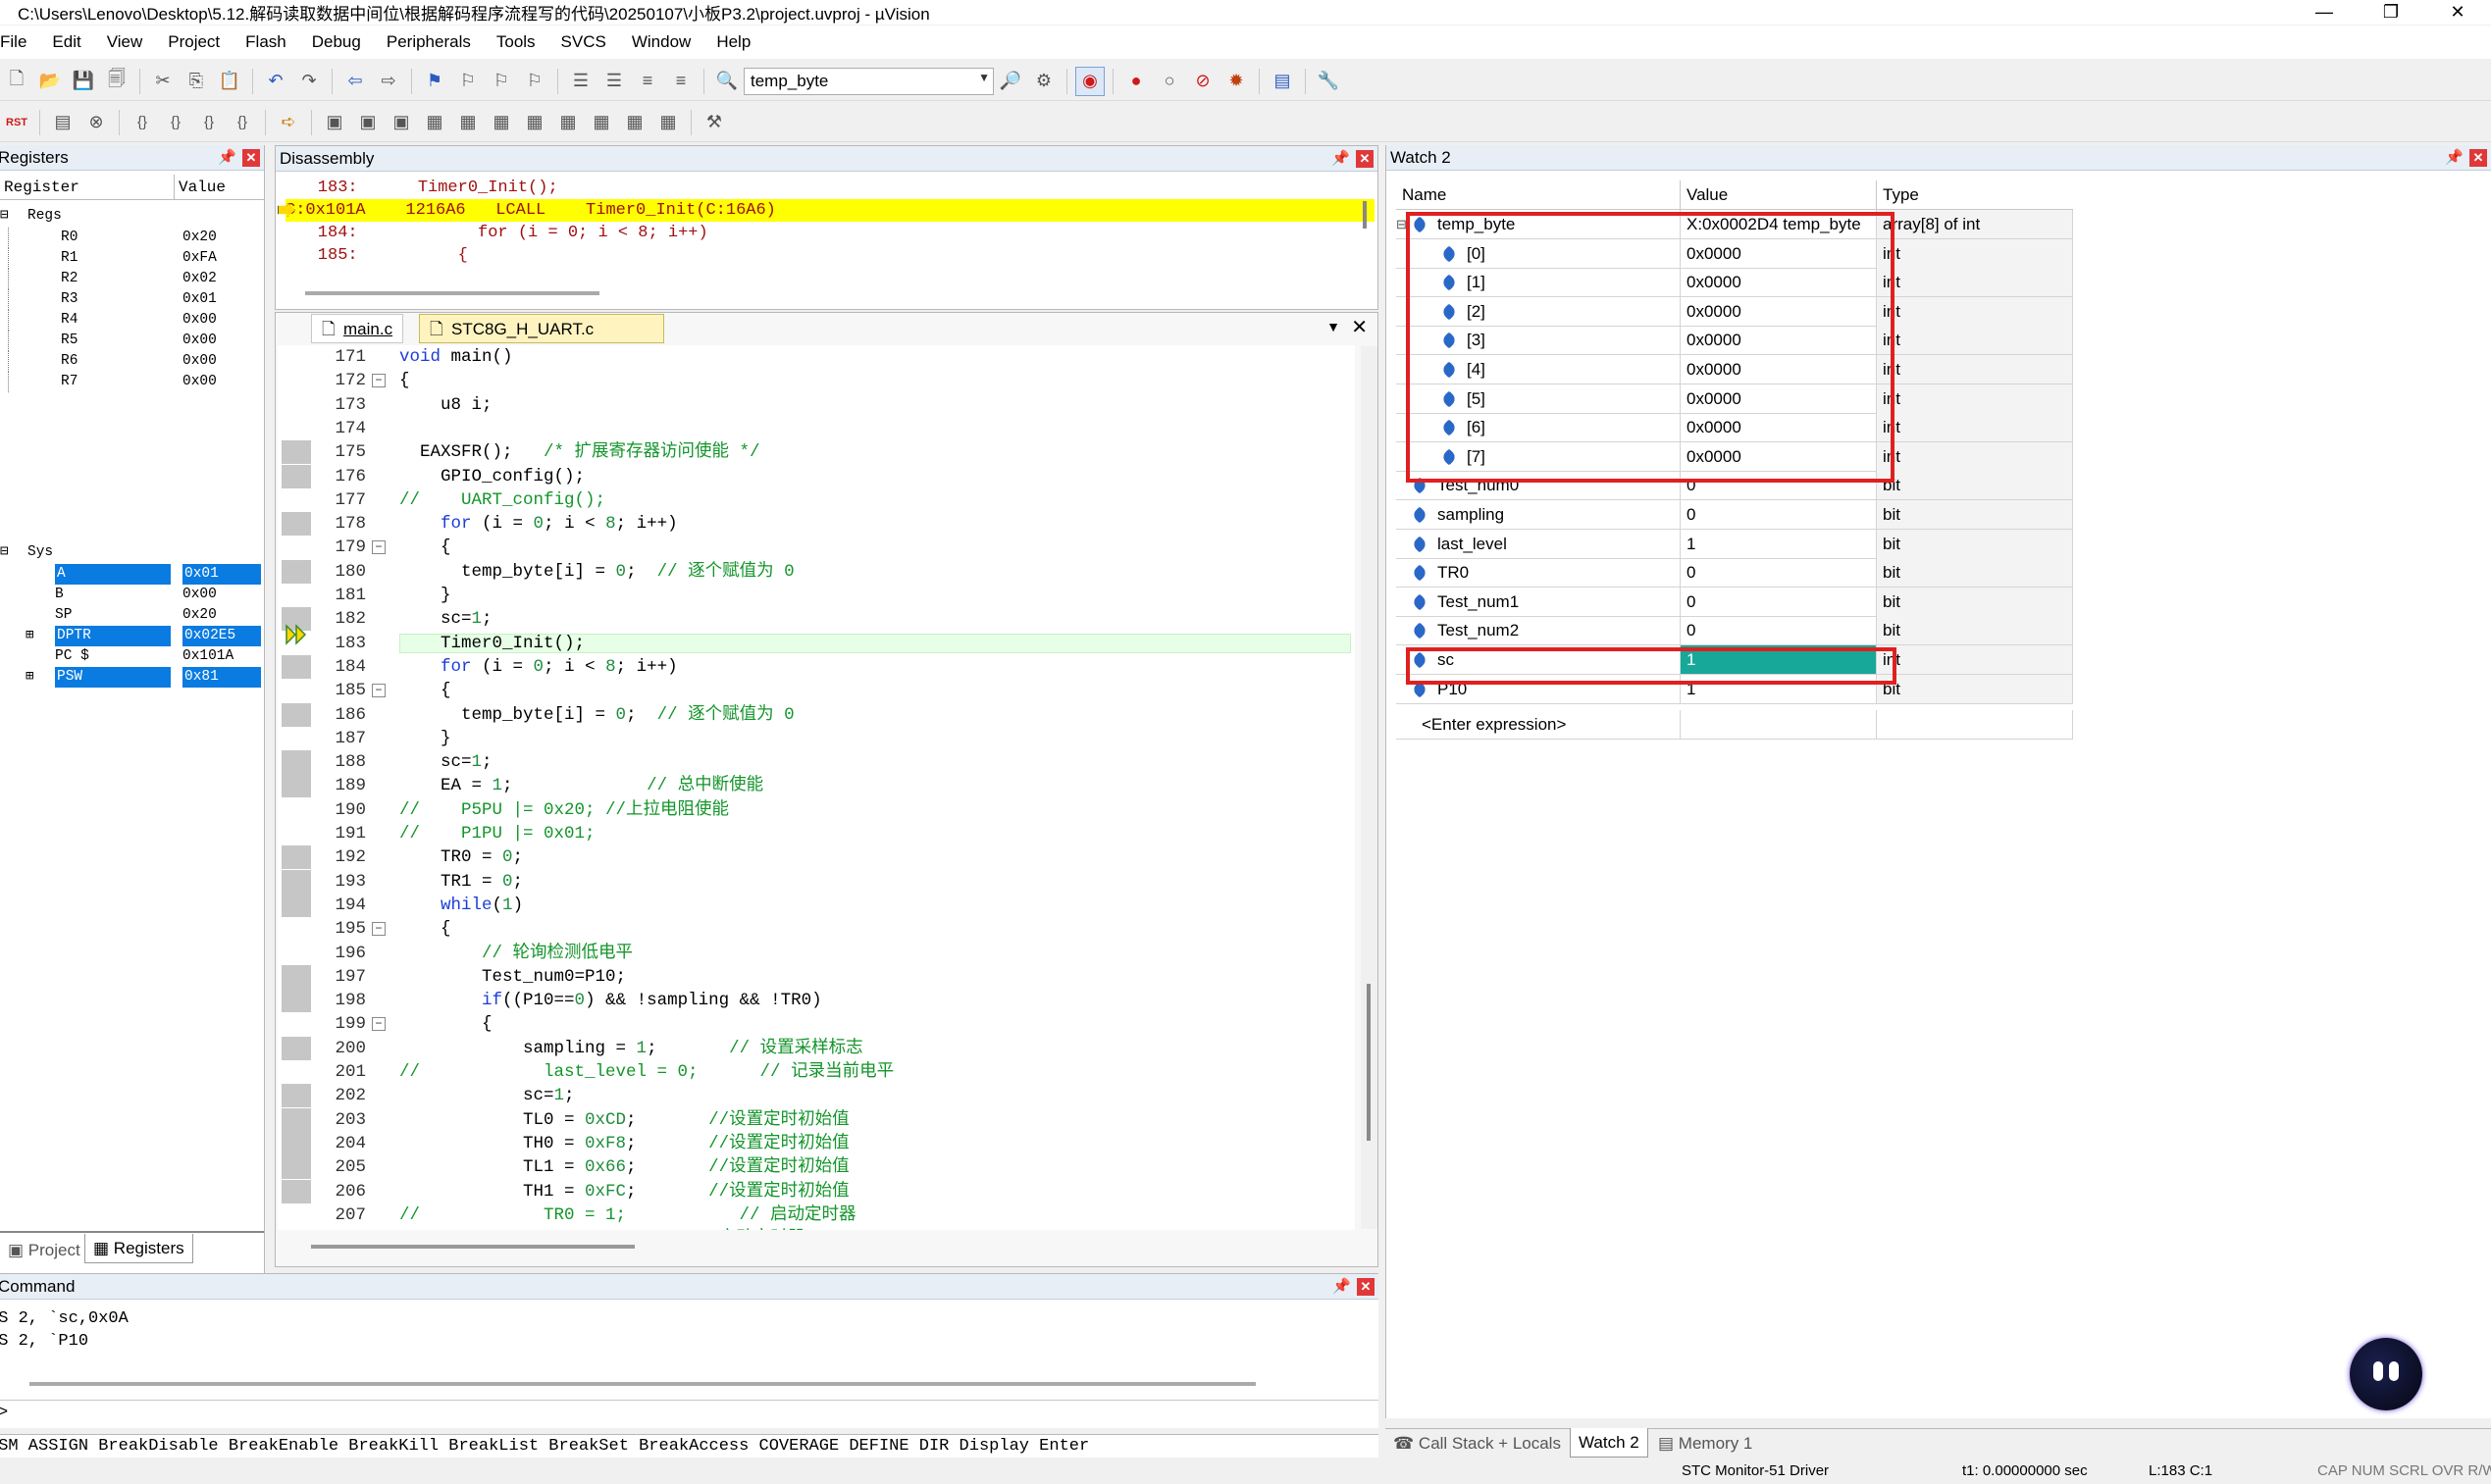 Image resolution: width=2491 pixels, height=1484 pixels. What do you see at coordinates (817, 977) in the screenshot?
I see `code-line: 197 Test_num0=P10;` at bounding box center [817, 977].